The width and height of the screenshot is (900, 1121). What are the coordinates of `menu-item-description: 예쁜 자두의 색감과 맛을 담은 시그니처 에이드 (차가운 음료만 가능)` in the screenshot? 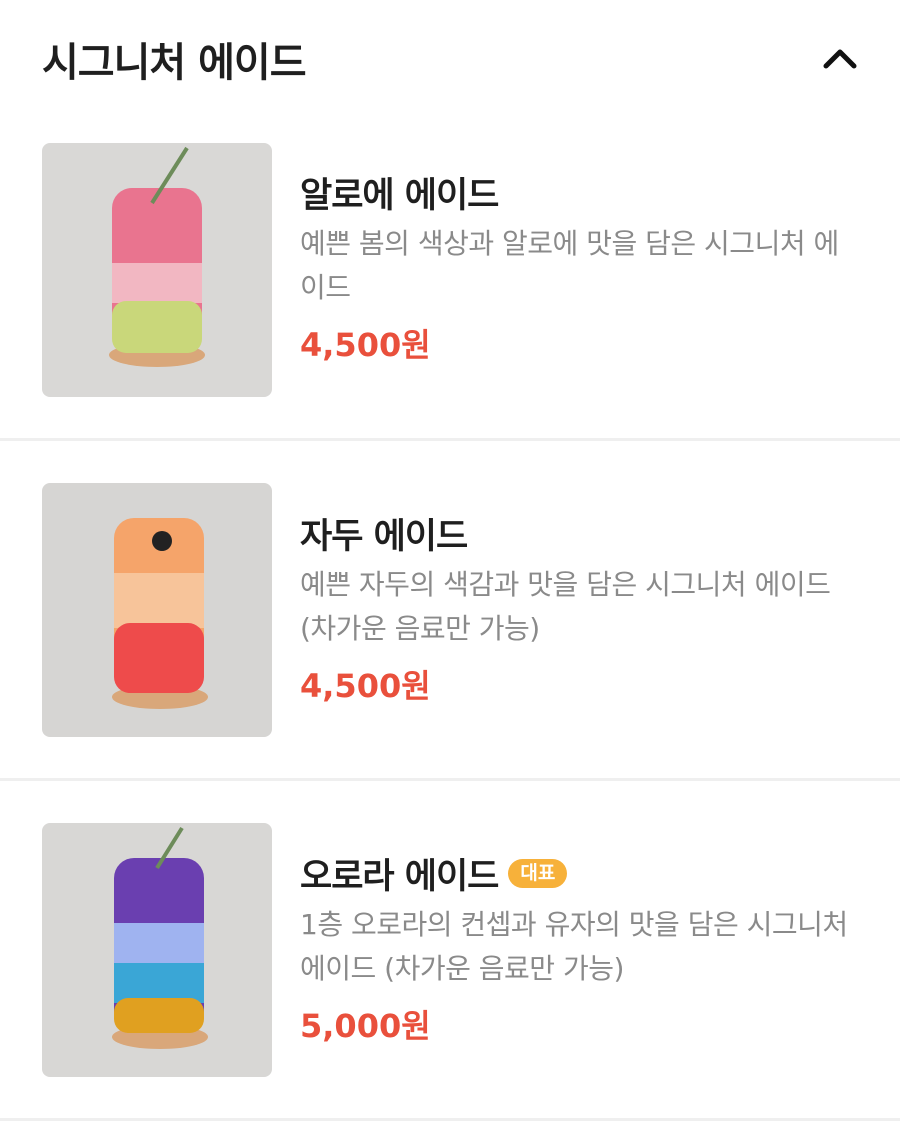 It's located at (565, 606).